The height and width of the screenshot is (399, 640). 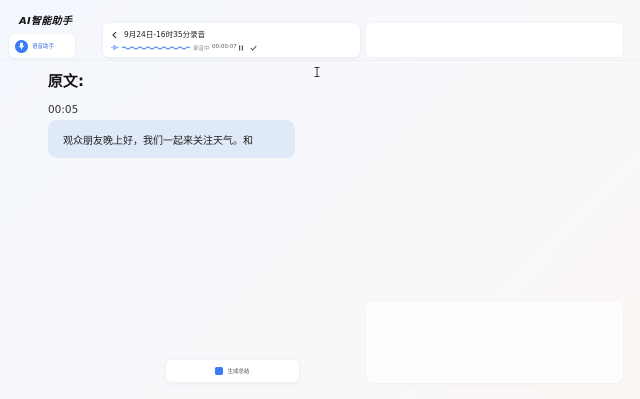 What do you see at coordinates (158, 141) in the screenshot?
I see `transcript-text: 观众朋友晚上好，我们一起来关注天气。和` at bounding box center [158, 141].